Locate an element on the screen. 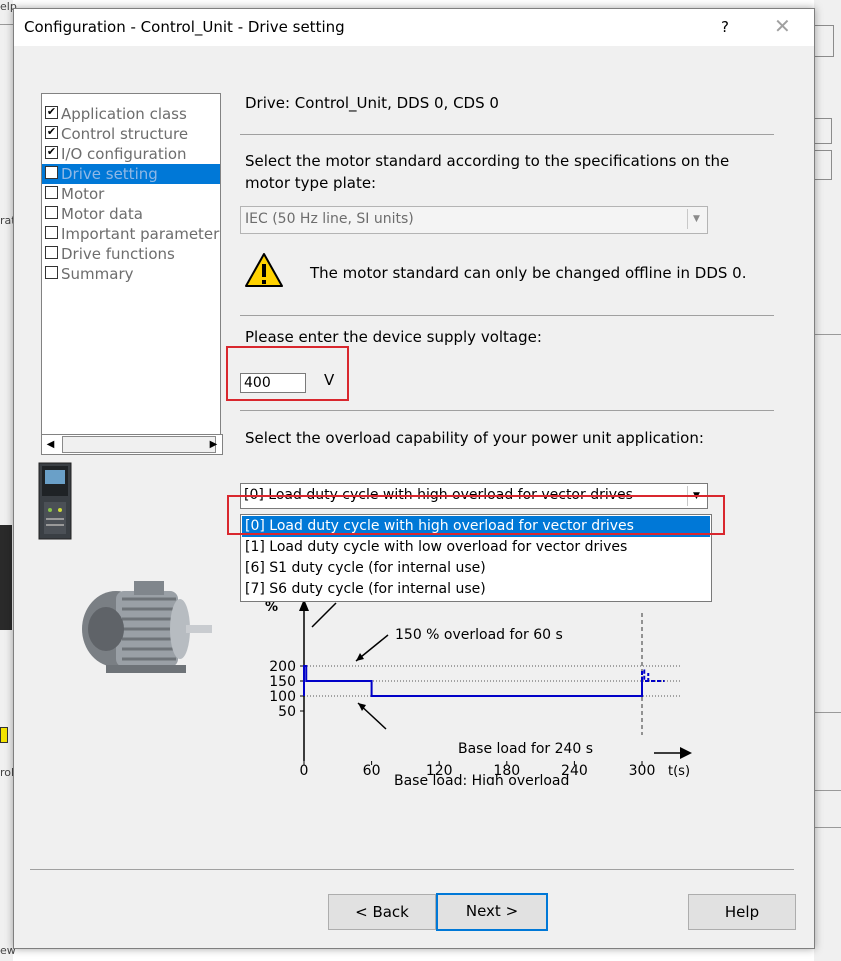  nav-item-label: Motor is located at coordinates (83, 194).